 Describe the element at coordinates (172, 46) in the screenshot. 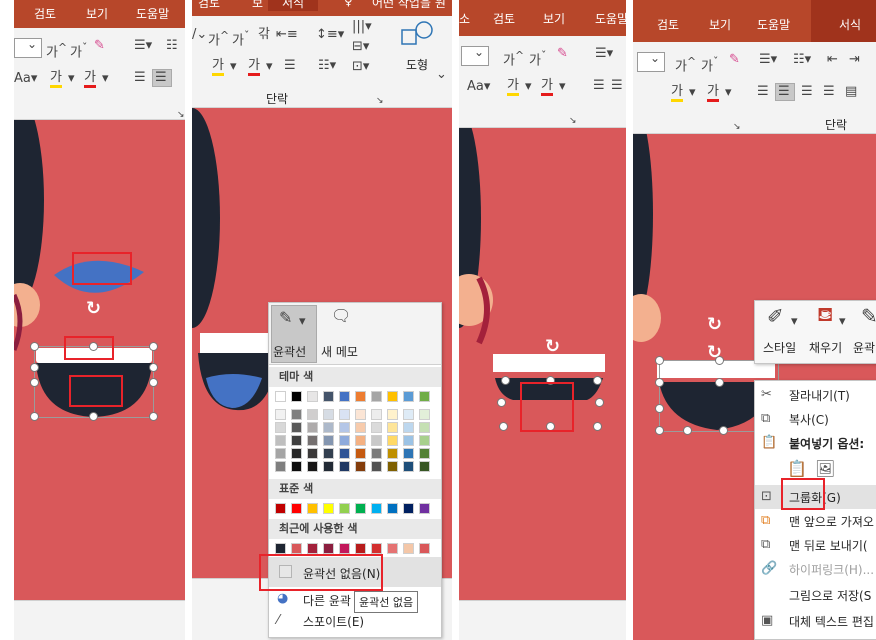

I see `numbering-icon: ☷` at that location.